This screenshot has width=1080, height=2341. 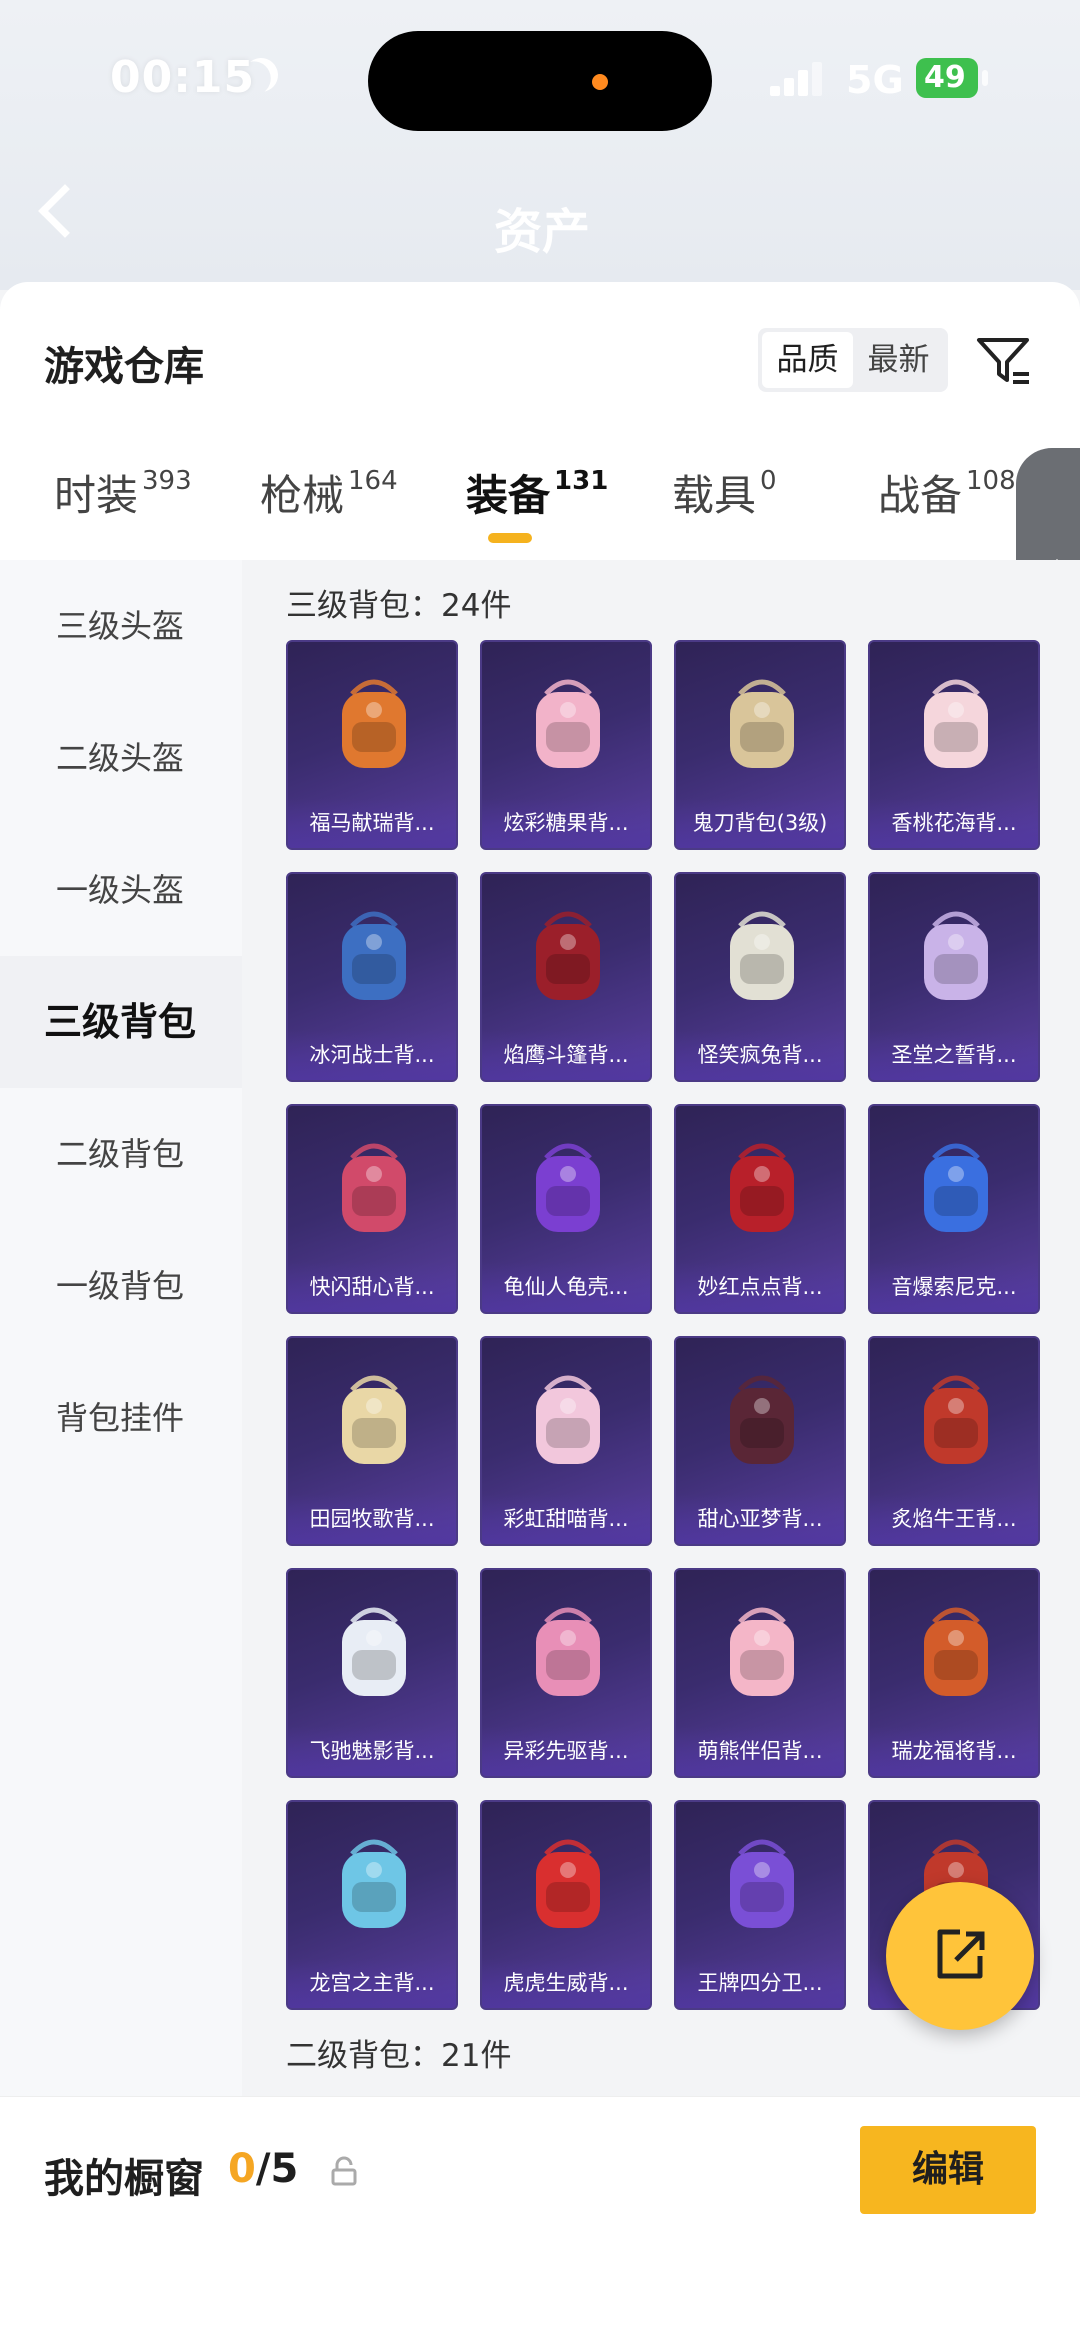 What do you see at coordinates (762, 723) in the screenshot?
I see `blade-backpack-icon` at bounding box center [762, 723].